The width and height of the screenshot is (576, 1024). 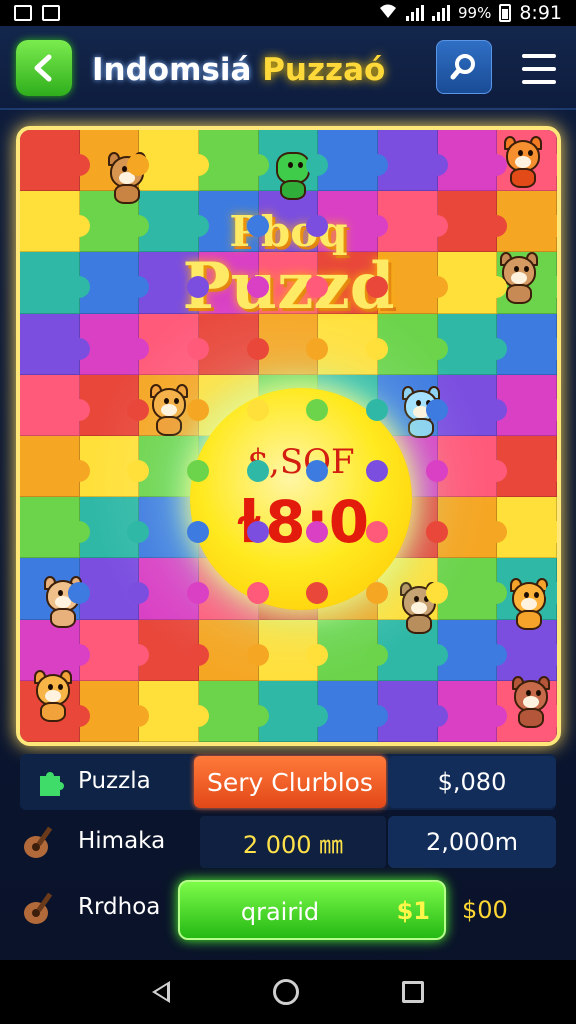 I want to click on status-bar: 99% 8:91, so click(x=288, y=13).